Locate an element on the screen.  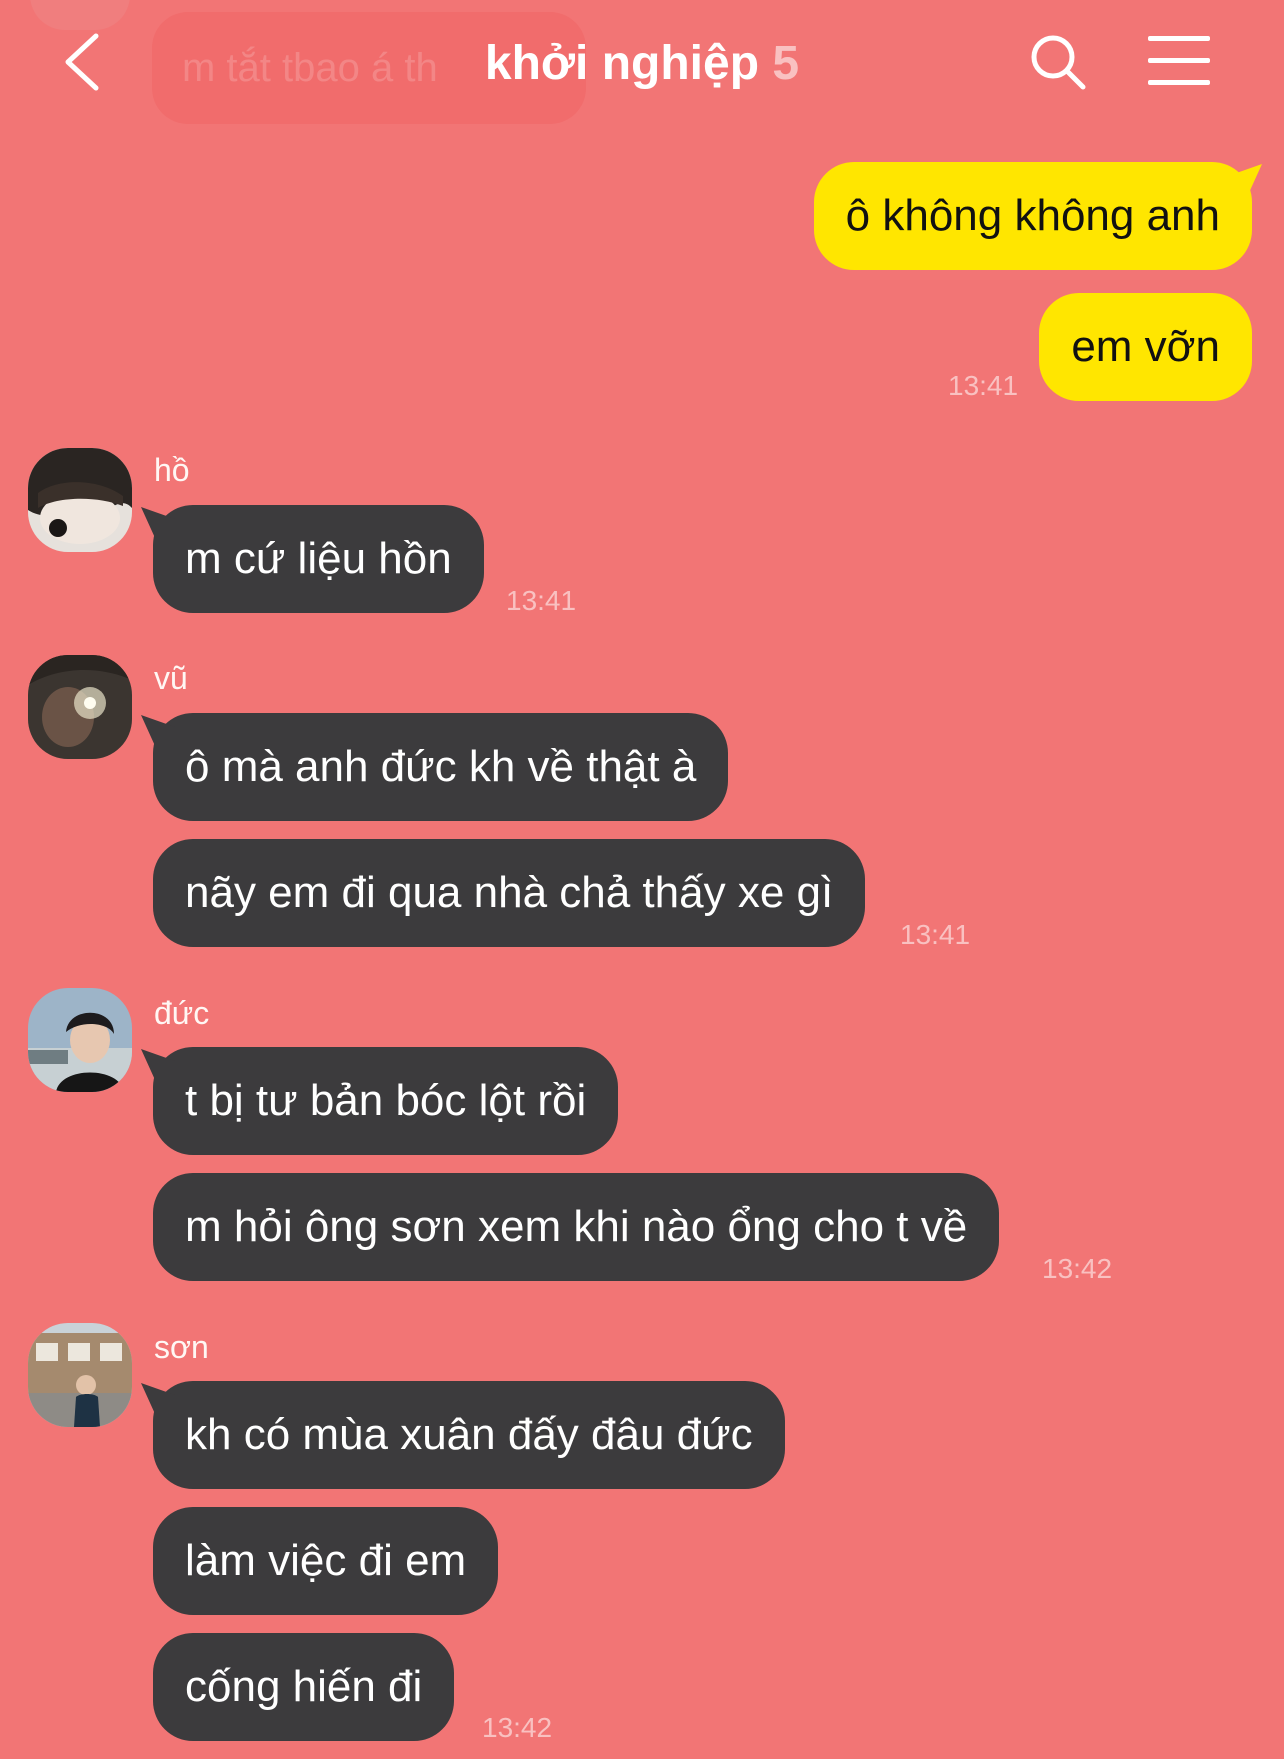
search-icon is located at coordinates (1058, 62).